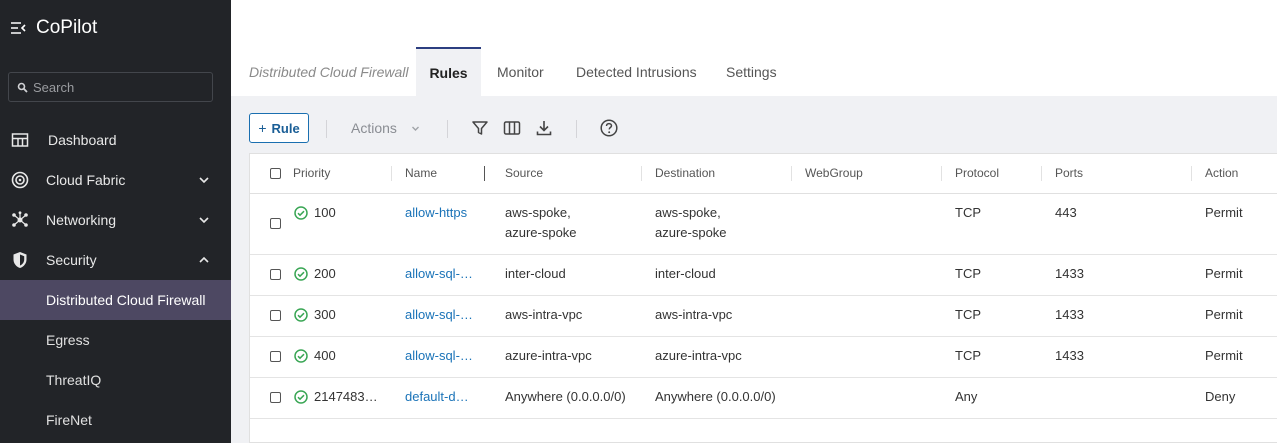  I want to click on networking-icon, so click(20, 219).